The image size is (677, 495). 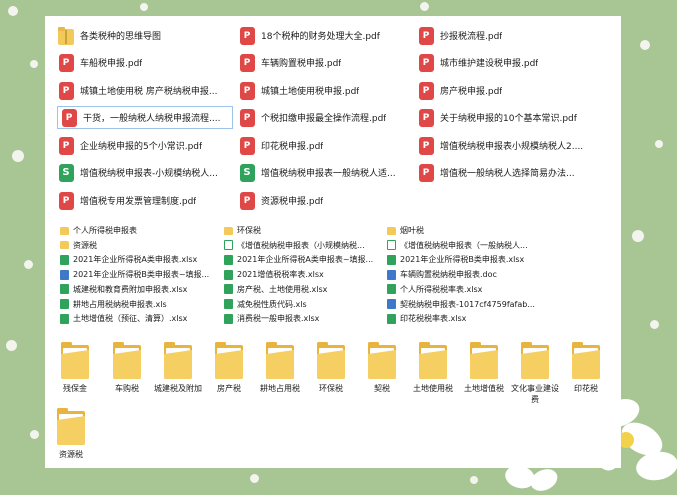 I want to click on file-name: 增值税专用发票管理制度.pdf, so click(x=138, y=202).